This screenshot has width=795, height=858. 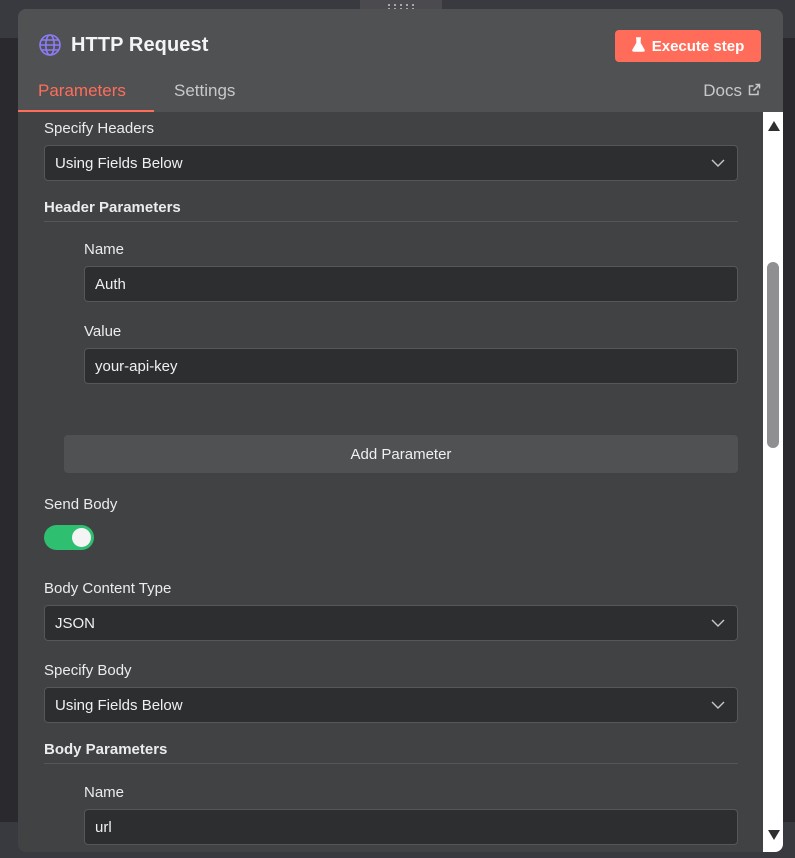 I want to click on body-parameters-label: Body Parameters, so click(x=106, y=749).